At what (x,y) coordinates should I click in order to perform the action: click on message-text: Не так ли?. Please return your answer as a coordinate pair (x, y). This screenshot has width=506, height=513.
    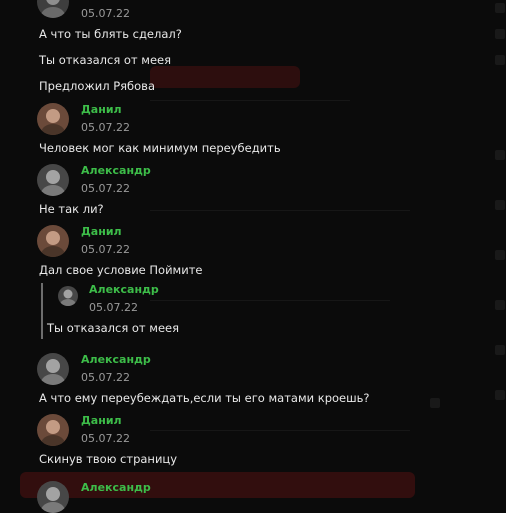
    Looking at the image, I should click on (71, 209).